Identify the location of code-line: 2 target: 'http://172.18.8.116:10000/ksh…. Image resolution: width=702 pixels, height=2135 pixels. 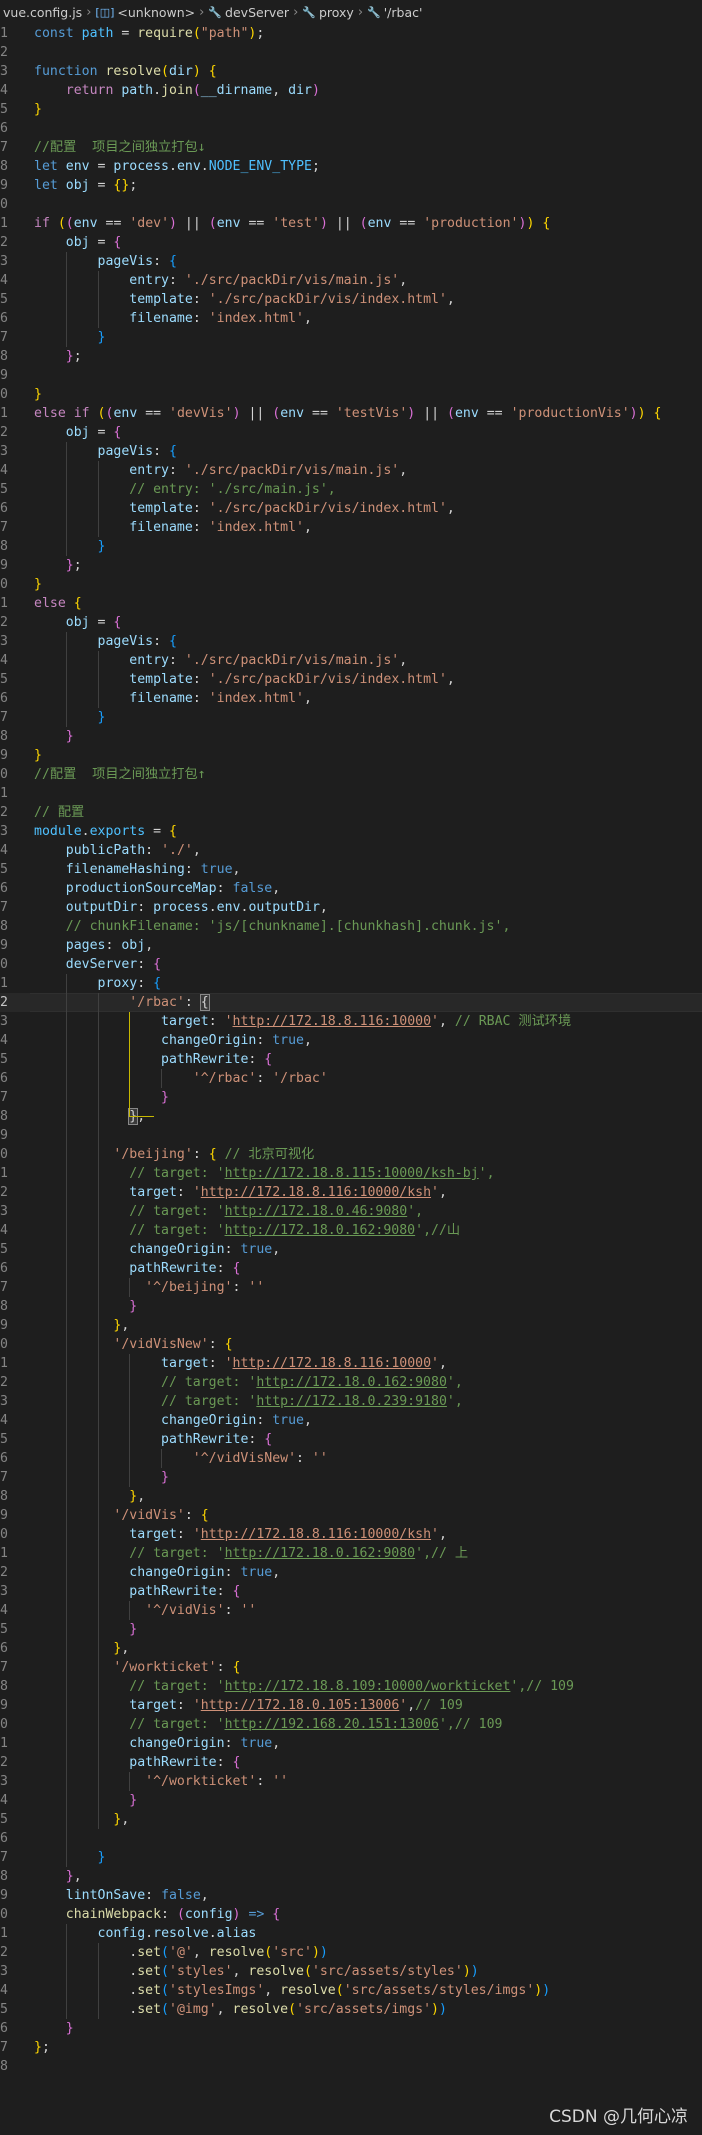
(351, 1192).